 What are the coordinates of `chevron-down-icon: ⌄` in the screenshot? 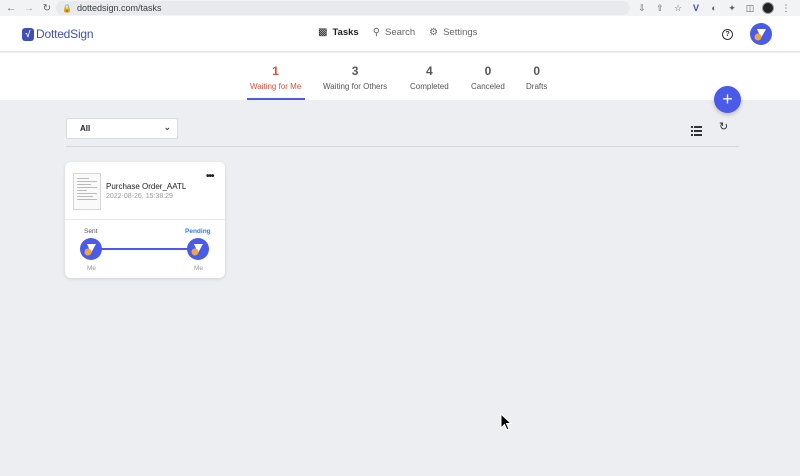 It's located at (167, 127).